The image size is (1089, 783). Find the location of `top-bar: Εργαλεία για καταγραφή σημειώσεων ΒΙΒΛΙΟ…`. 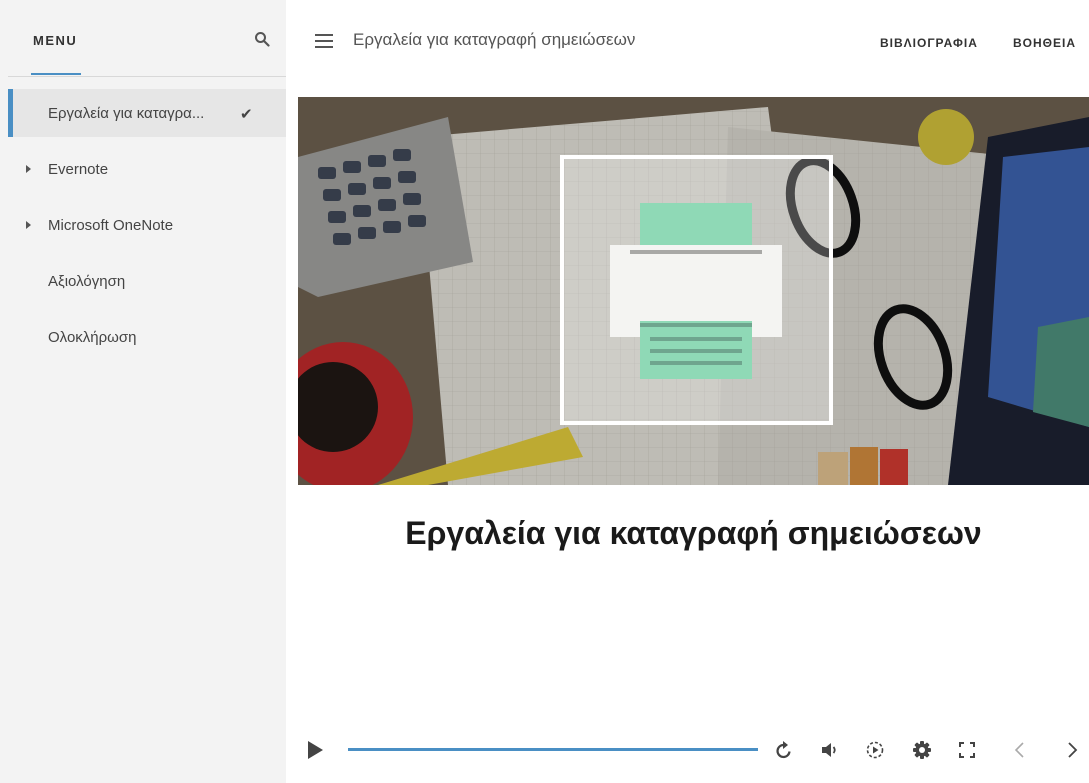

top-bar: Εργαλεία για καταγραφή σημειώσεων ΒΙΒΛΙΟ… is located at coordinates (687, 40).